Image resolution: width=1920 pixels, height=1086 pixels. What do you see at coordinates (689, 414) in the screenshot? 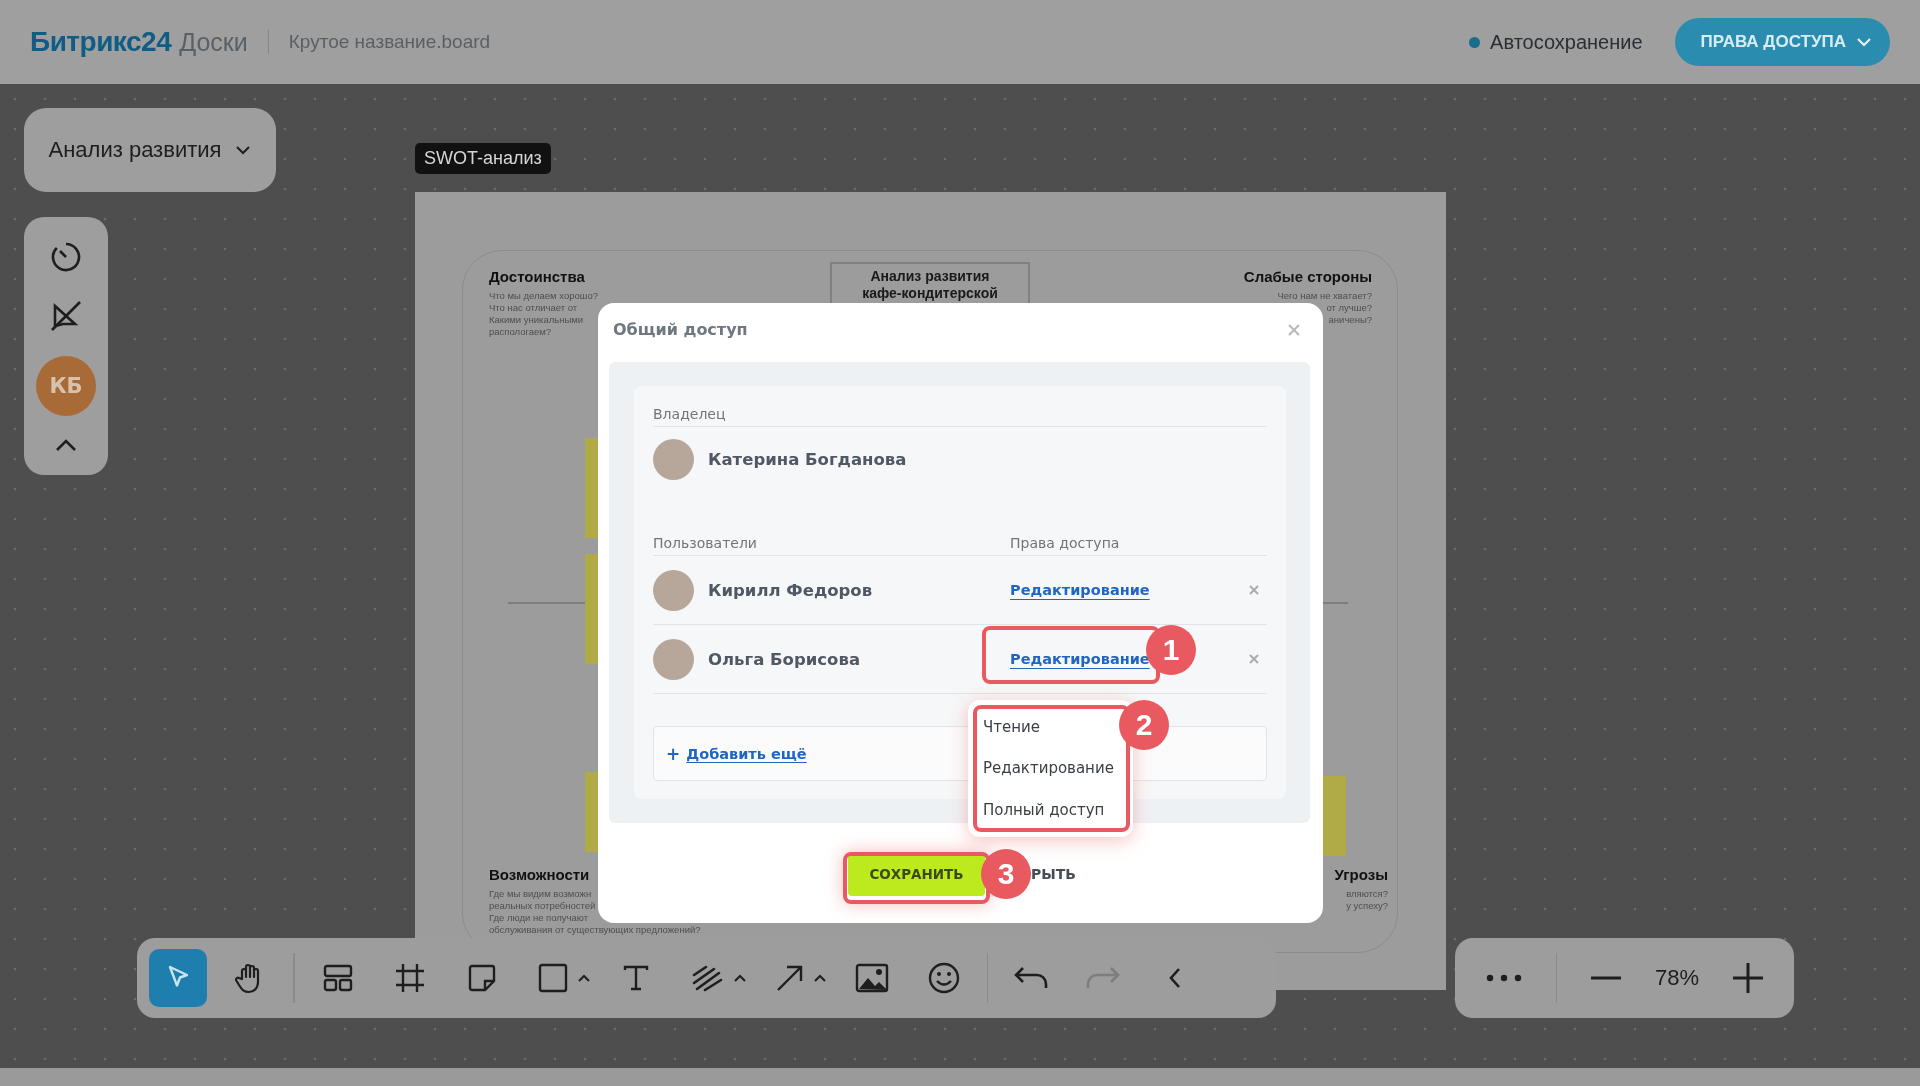
I see `owner-label: Владелец` at bounding box center [689, 414].